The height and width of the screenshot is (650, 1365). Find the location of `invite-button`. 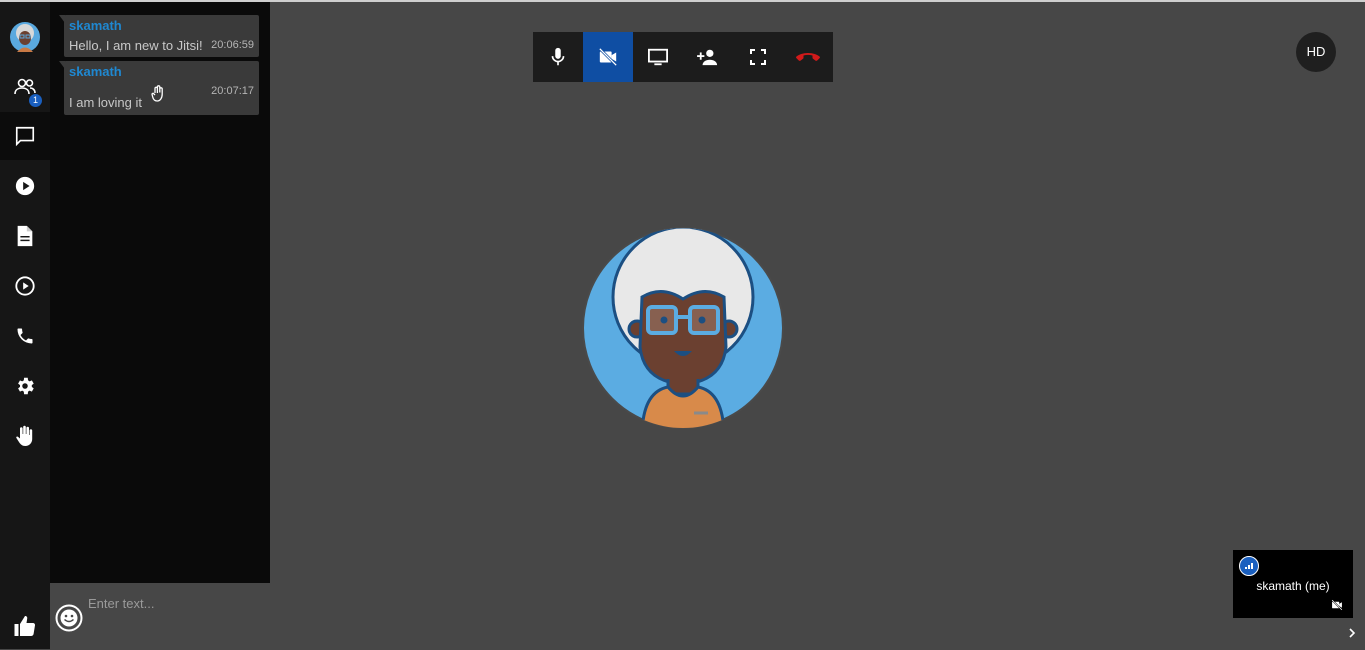

invite-button is located at coordinates (708, 57).